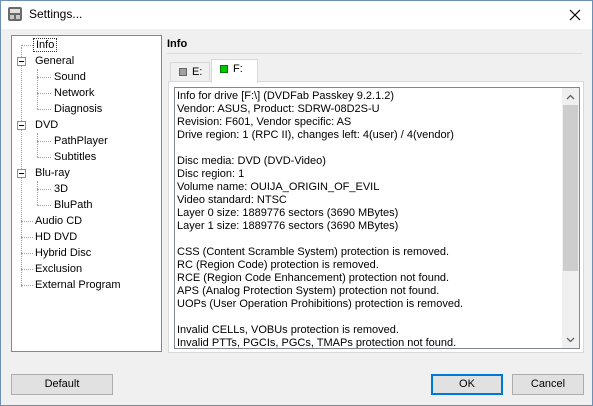 This screenshot has width=593, height=406. I want to click on info-line: Disc region: 1, so click(211, 174).